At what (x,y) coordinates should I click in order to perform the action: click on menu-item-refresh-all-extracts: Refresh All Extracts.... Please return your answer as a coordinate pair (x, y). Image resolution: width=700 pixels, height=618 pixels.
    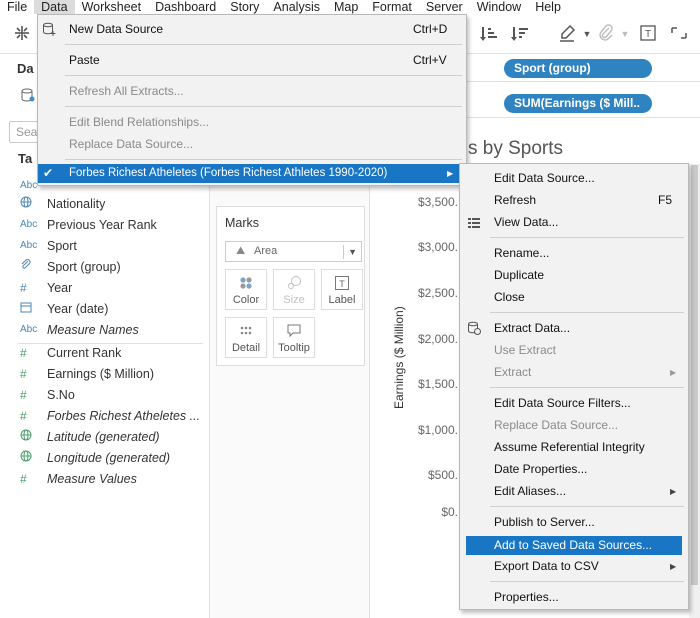
    Looking at the image, I should click on (252, 91).